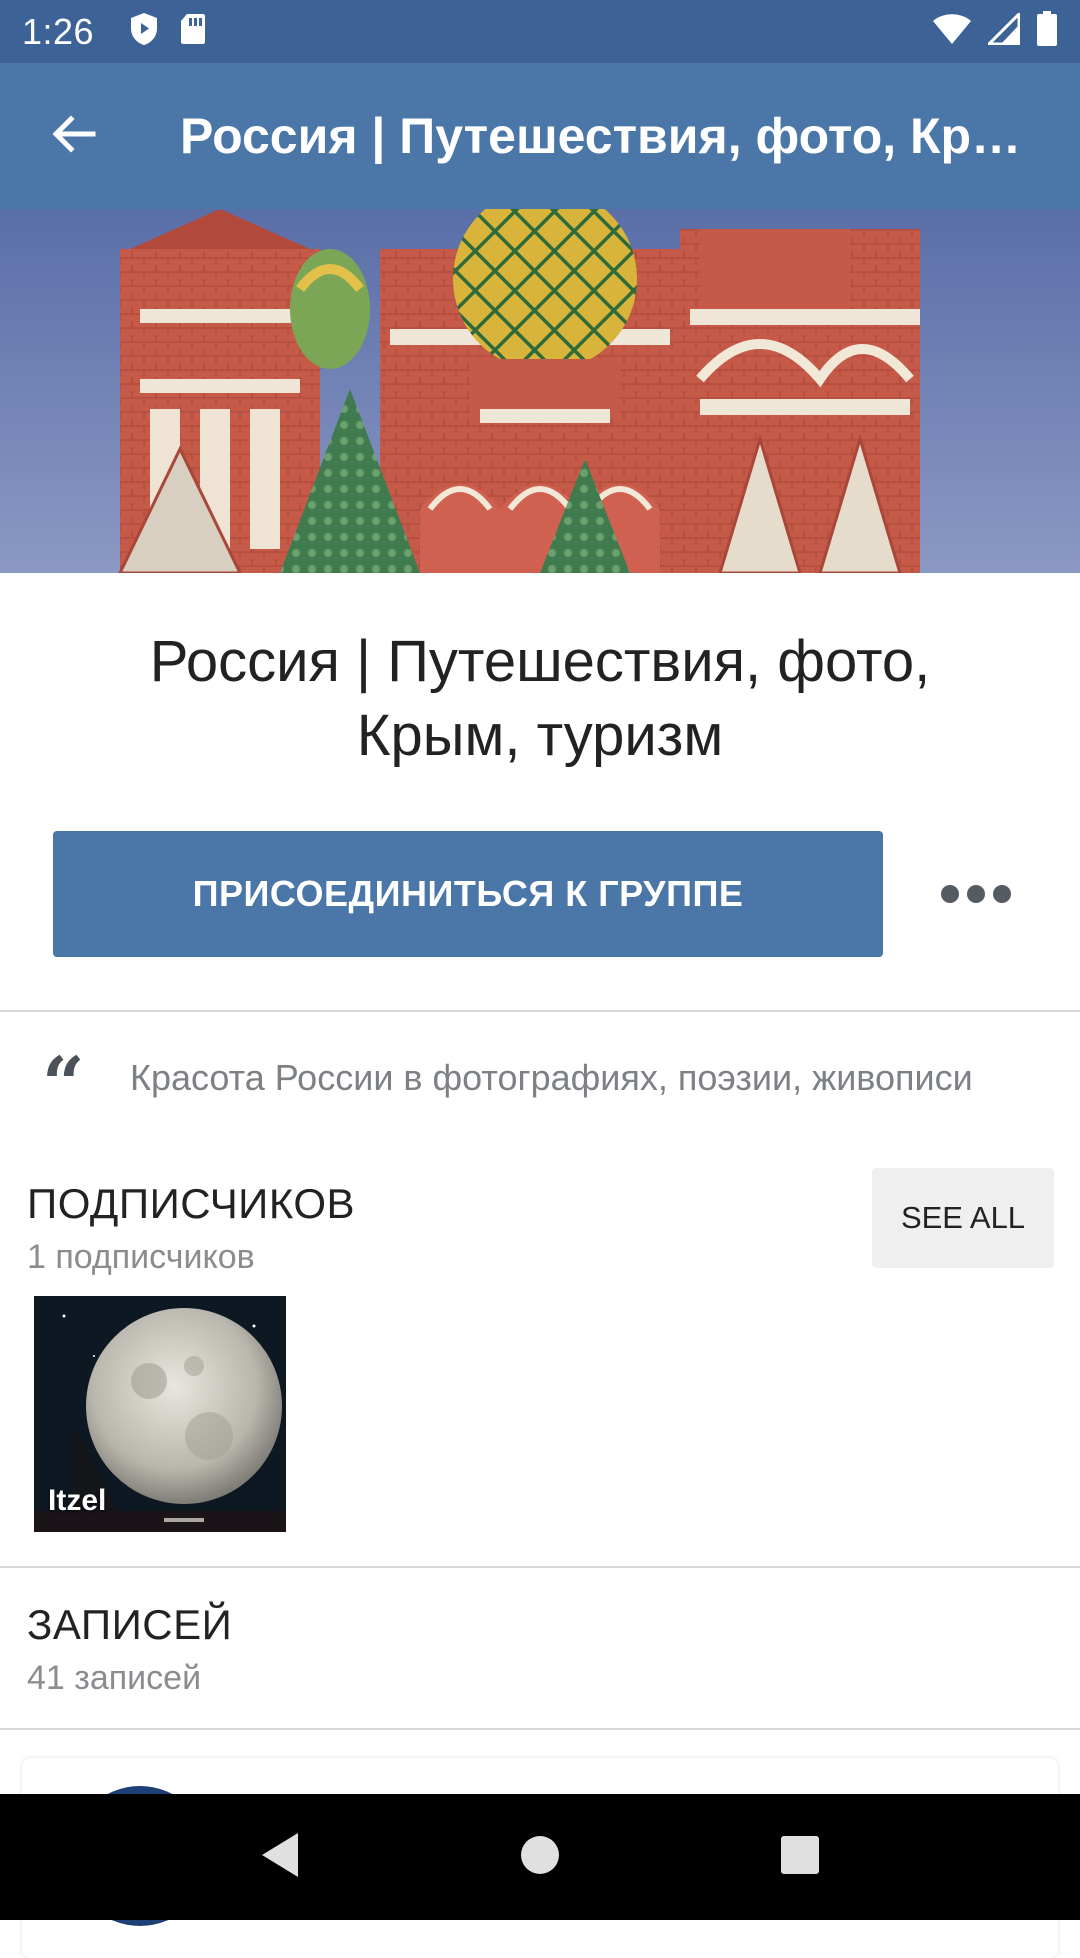 This screenshot has width=1080, height=1958. What do you see at coordinates (160, 1414) in the screenshot?
I see `member-tile: Itzel` at bounding box center [160, 1414].